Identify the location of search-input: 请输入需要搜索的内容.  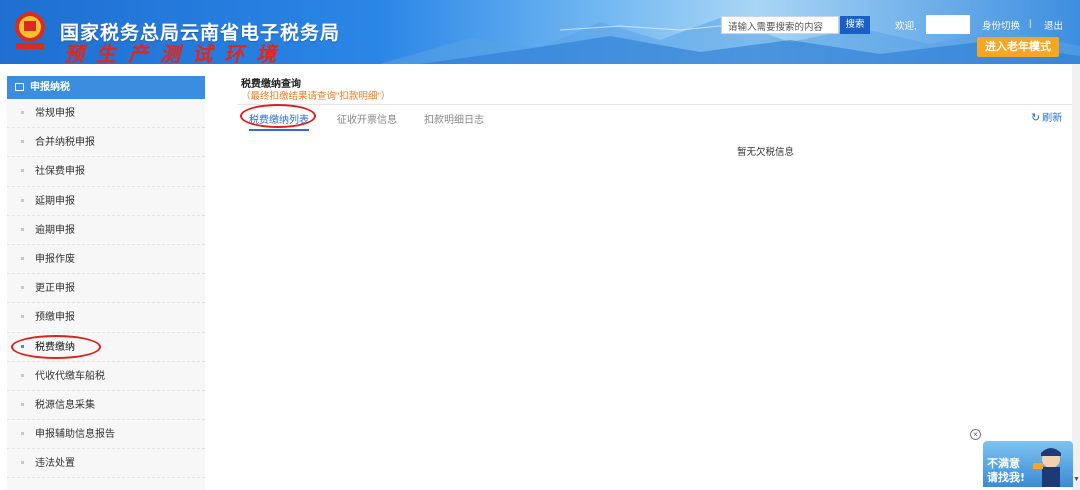
(780, 25).